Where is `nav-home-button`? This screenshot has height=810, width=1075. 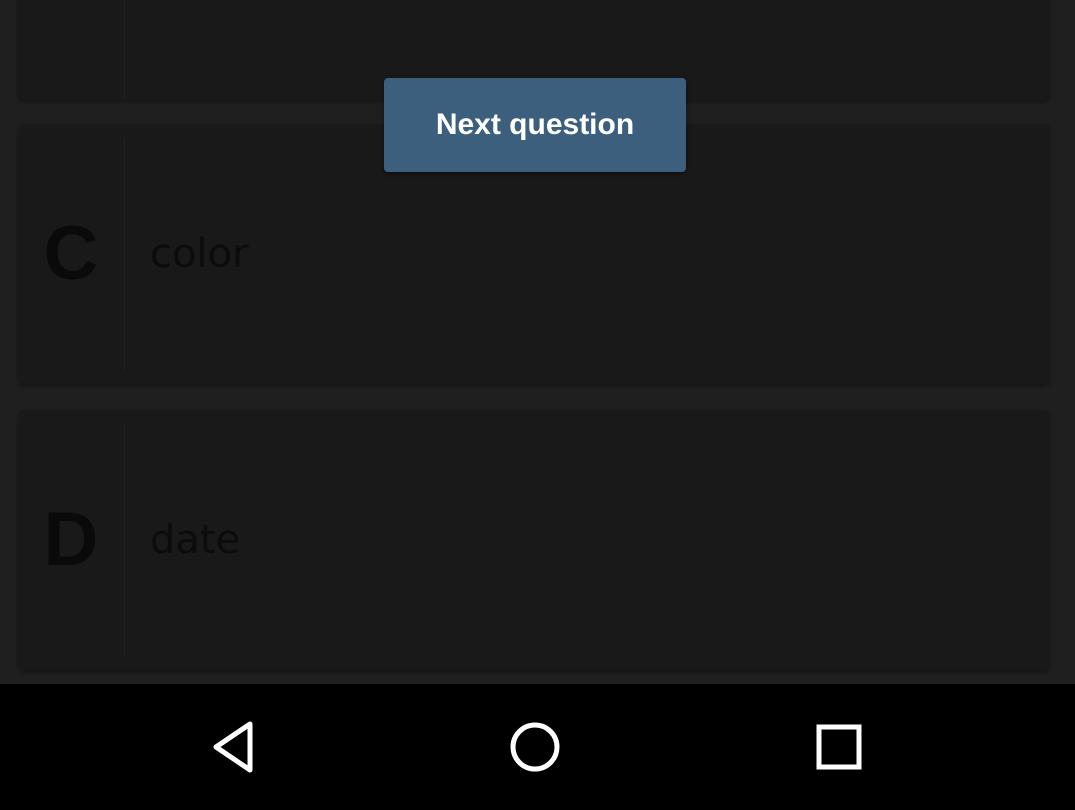
nav-home-button is located at coordinates (535, 747).